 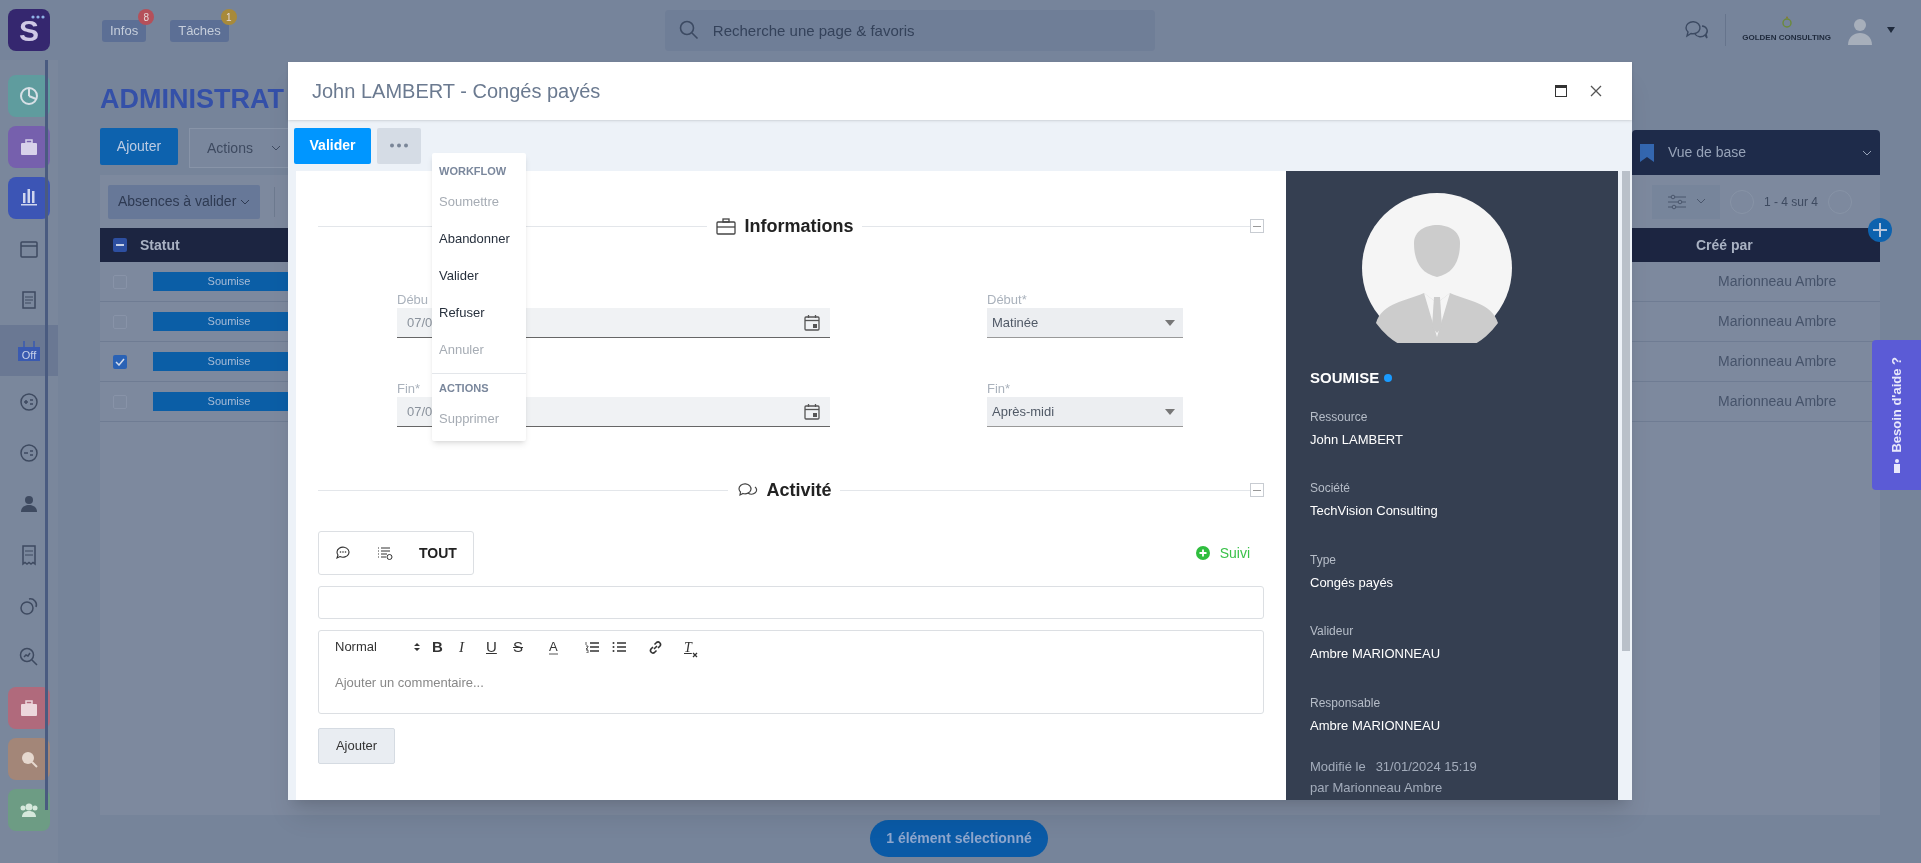 I want to click on more-icon, so click(x=399, y=145).